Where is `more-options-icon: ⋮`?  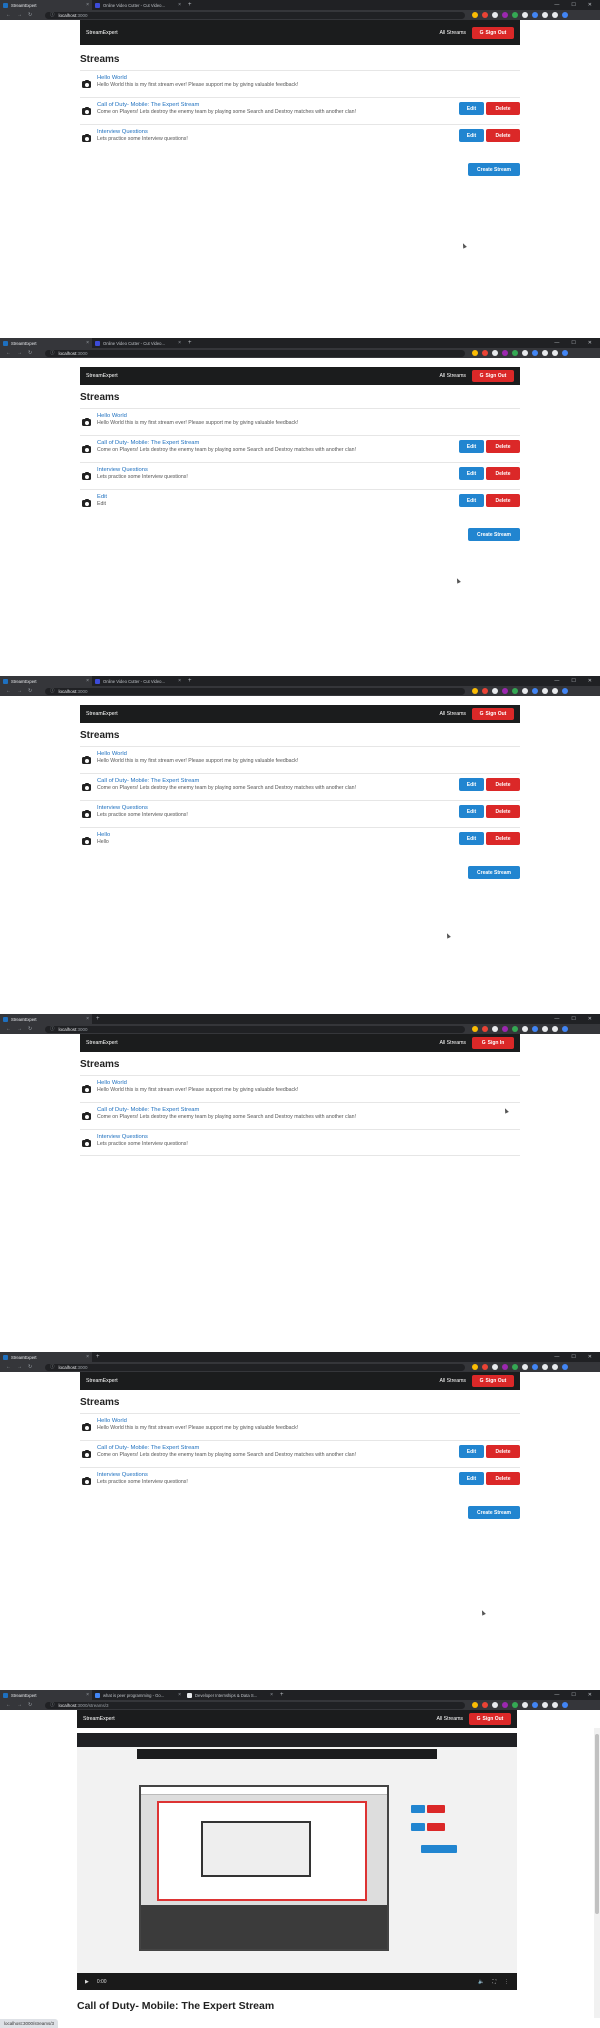 more-options-icon: ⋮ is located at coordinates (506, 1982).